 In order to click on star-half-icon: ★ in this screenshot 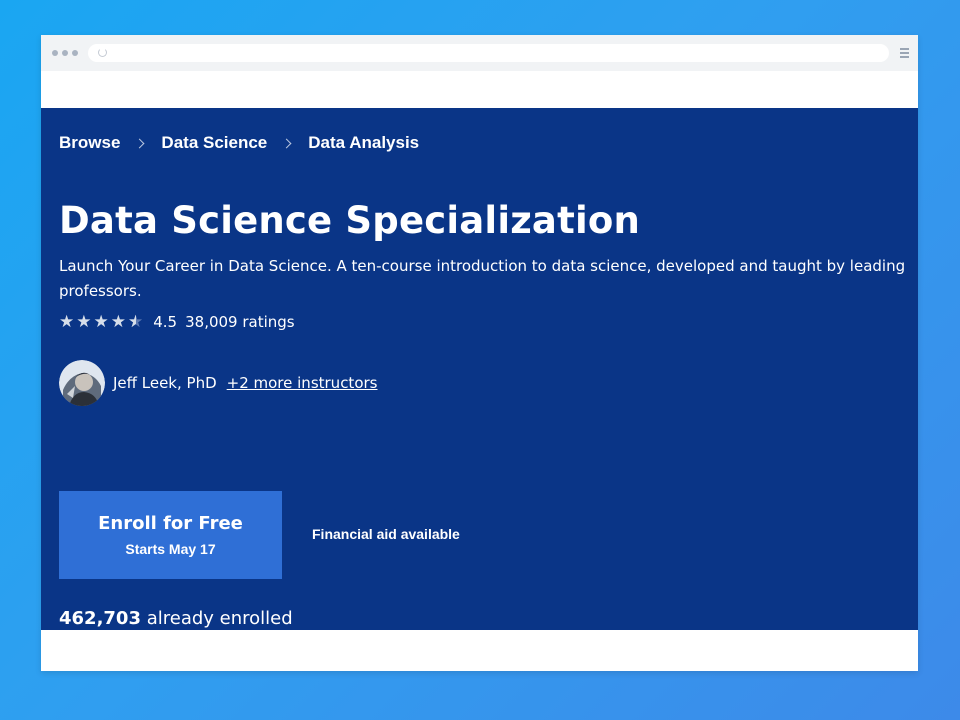, I will do `click(135, 322)`.